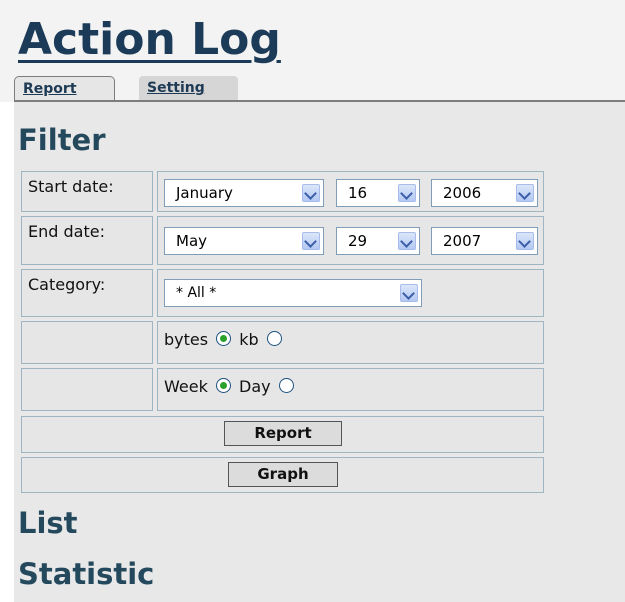 The image size is (625, 602). What do you see at coordinates (274, 338) in the screenshot?
I see `unit-kb-radio` at bounding box center [274, 338].